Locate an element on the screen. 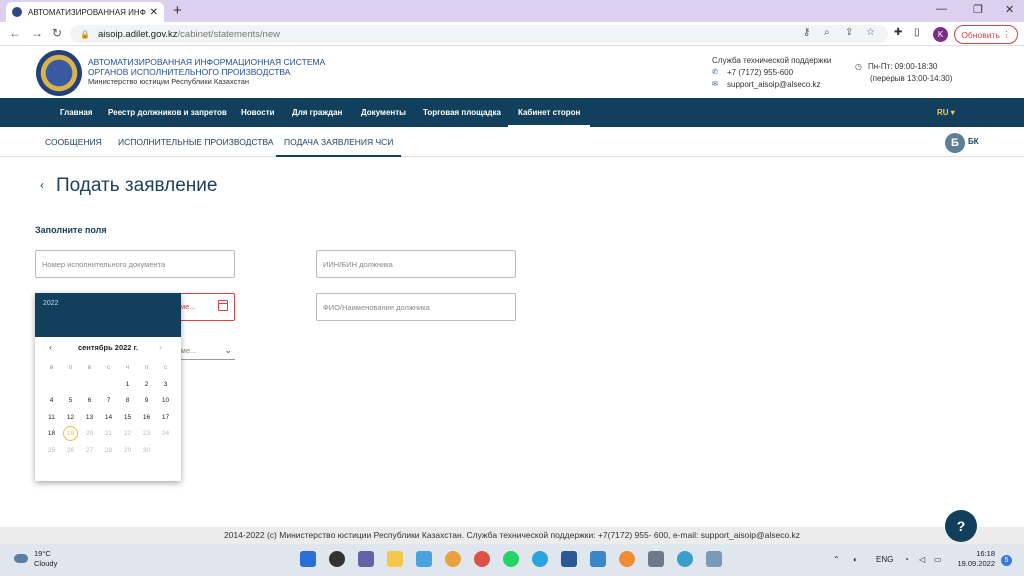  doc-number-field: Номер исполнительного документа is located at coordinates (135, 264).